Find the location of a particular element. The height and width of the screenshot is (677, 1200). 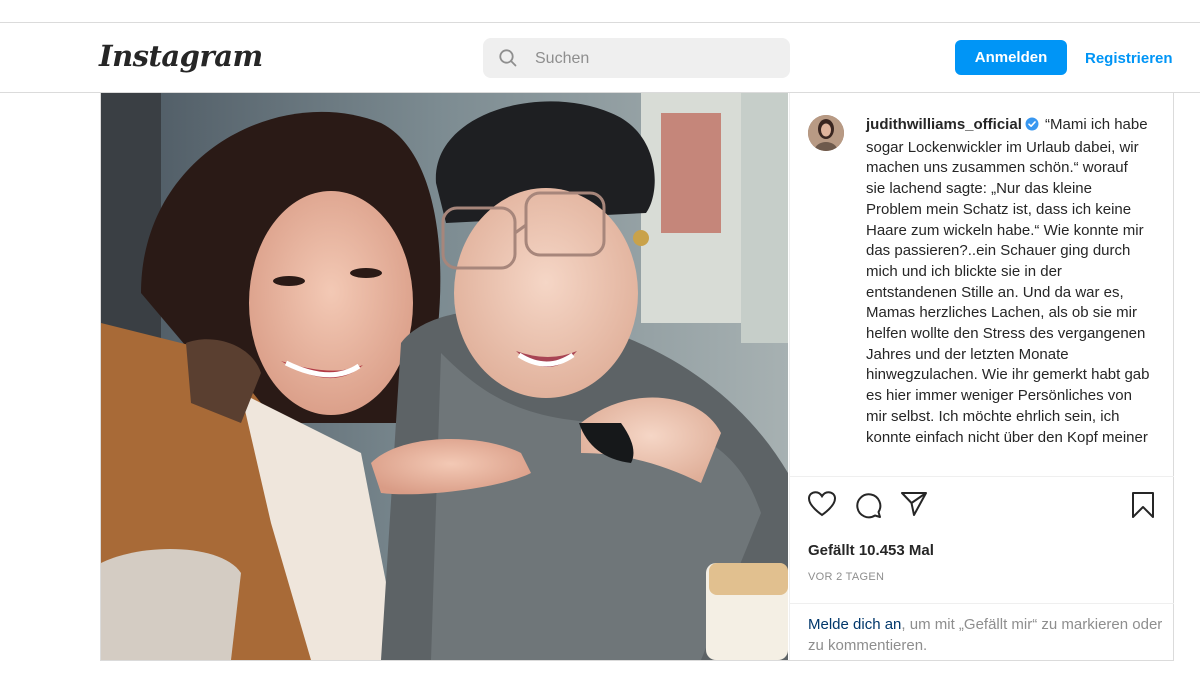

search-input is located at coordinates (655, 59).